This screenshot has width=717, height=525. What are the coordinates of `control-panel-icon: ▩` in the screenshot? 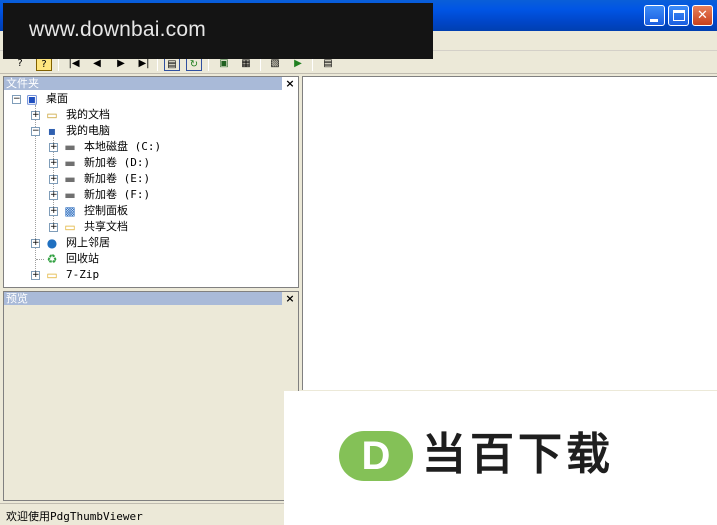 It's located at (70, 211).